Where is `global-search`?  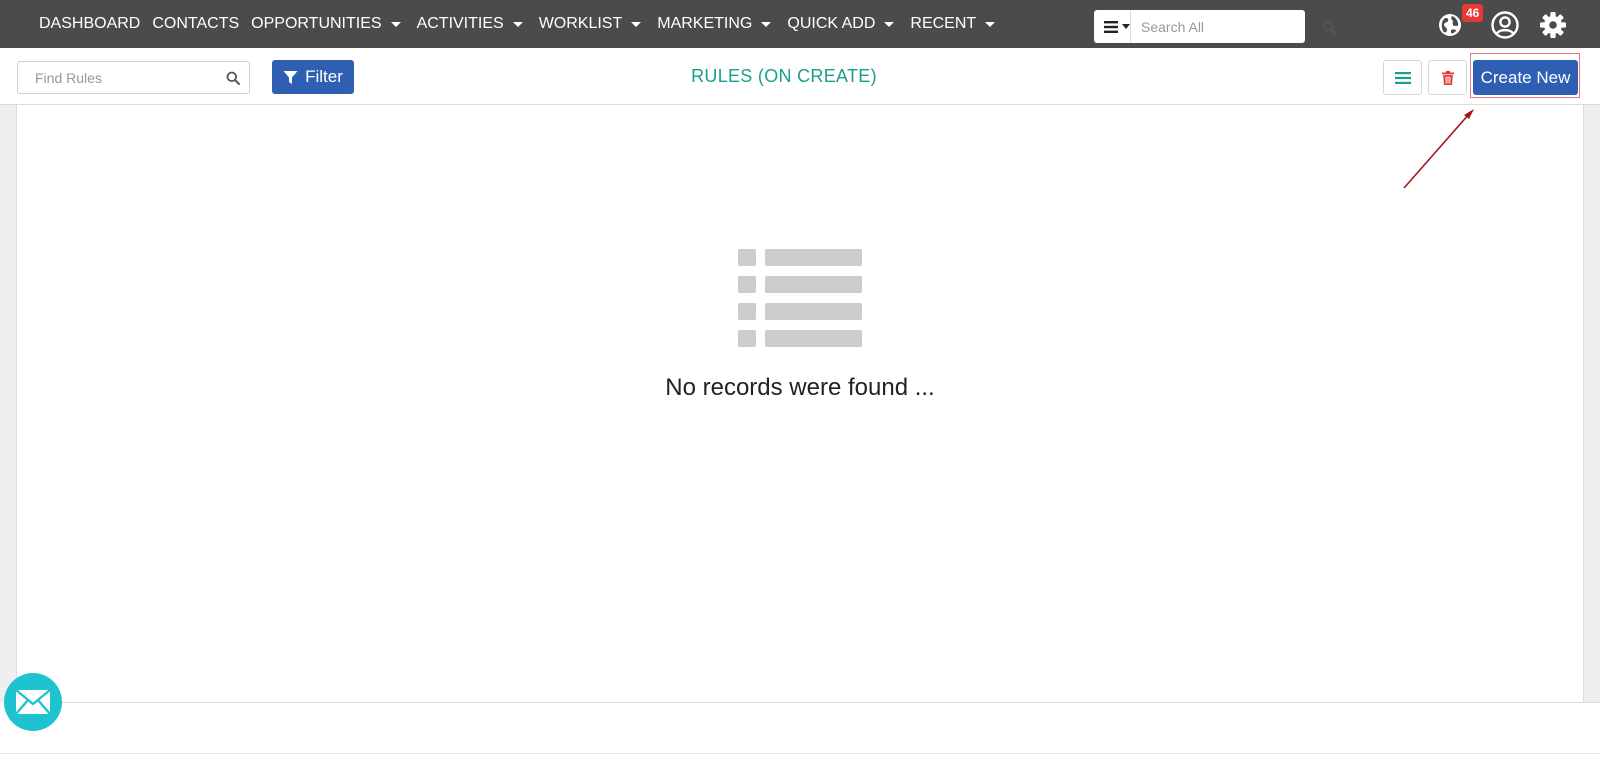
global-search is located at coordinates (1215, 26).